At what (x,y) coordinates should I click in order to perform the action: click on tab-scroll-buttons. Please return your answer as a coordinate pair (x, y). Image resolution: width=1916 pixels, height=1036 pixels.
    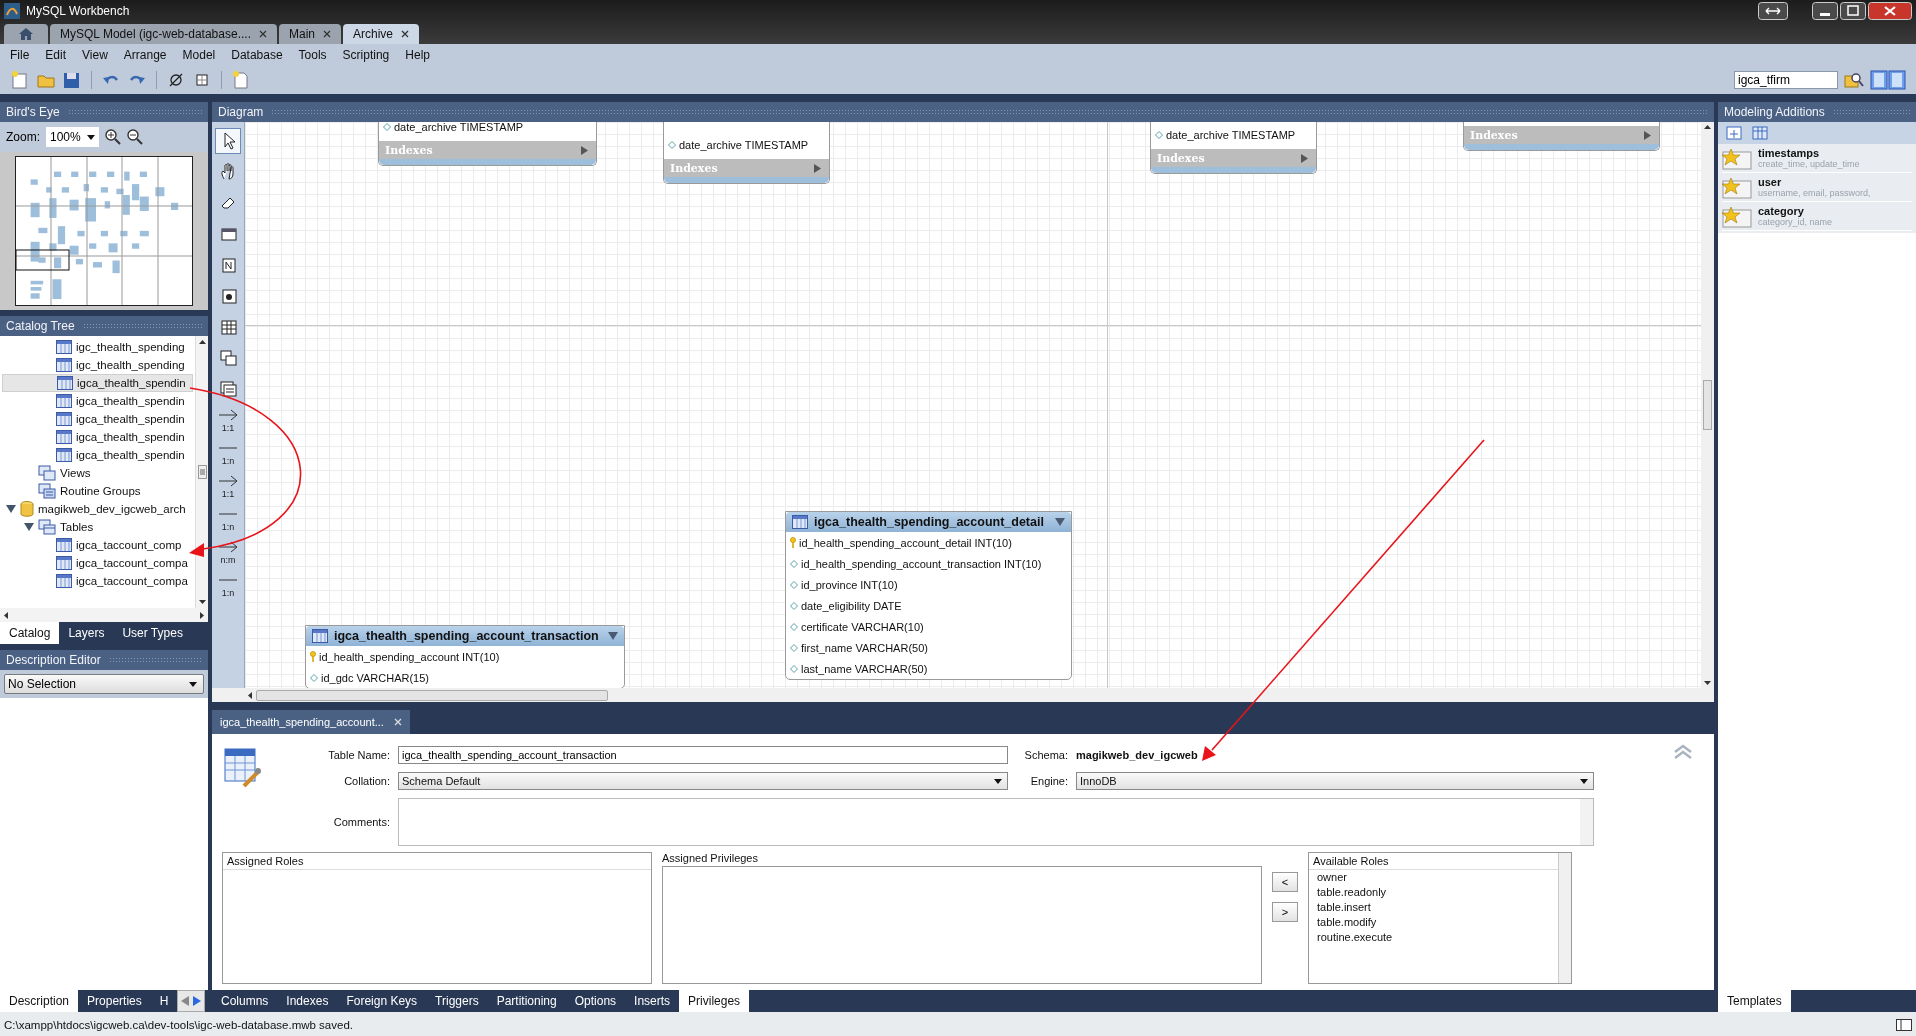
    Looking at the image, I should click on (191, 1001).